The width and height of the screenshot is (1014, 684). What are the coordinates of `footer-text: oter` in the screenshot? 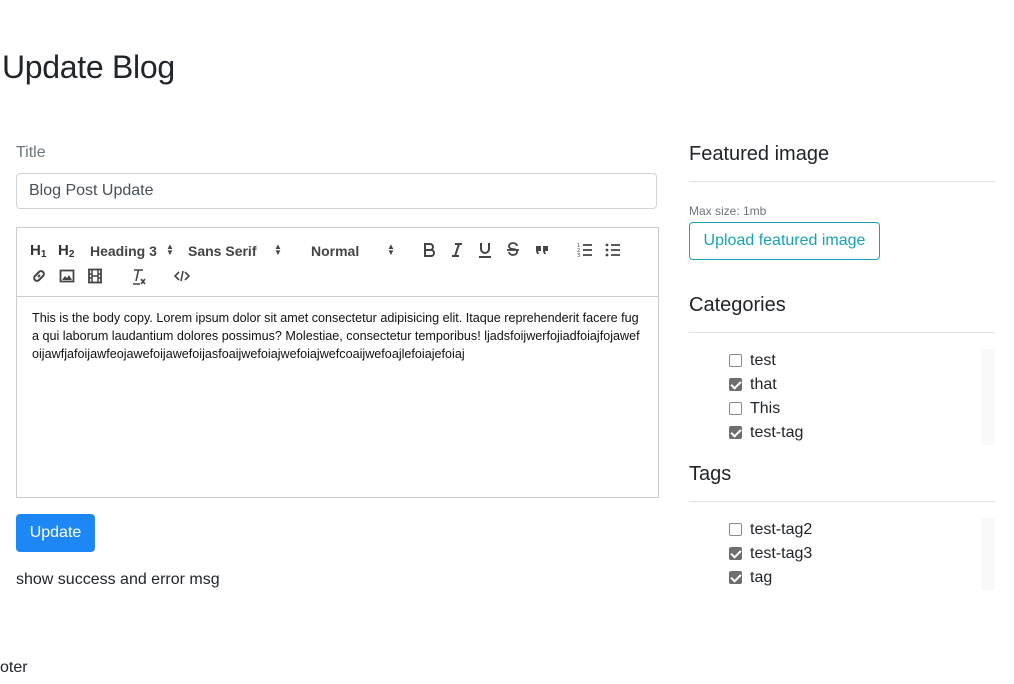 It's located at (14, 667).